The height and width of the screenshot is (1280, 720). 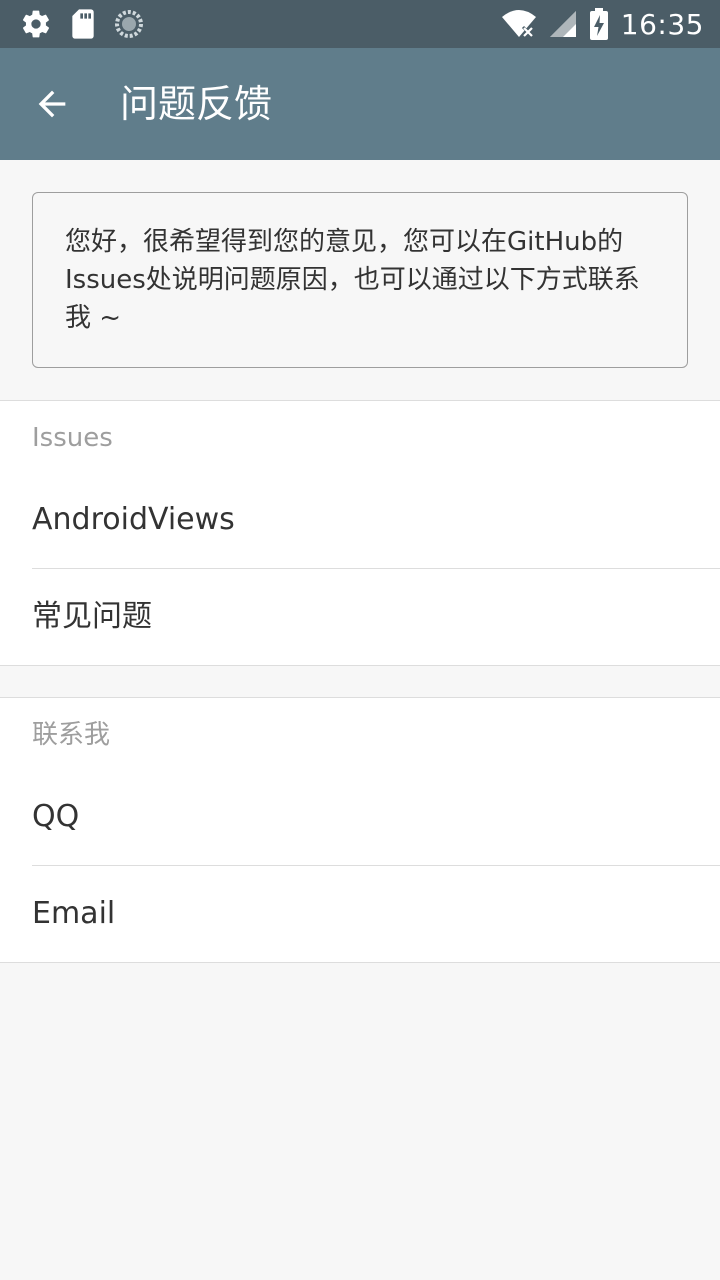 I want to click on sync-spinner-icon, so click(x=129, y=24).